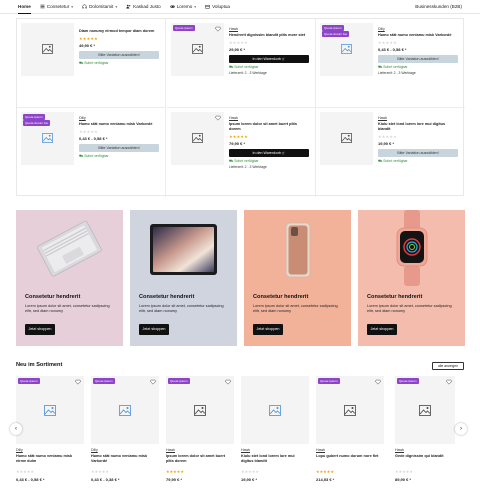  What do you see at coordinates (69, 248) in the screenshot?
I see `laptop-image` at bounding box center [69, 248].